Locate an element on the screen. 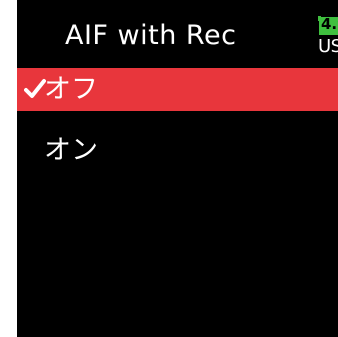 The width and height of the screenshot is (338, 337). power-status: 4.9 USI is located at coordinates (327, 37).